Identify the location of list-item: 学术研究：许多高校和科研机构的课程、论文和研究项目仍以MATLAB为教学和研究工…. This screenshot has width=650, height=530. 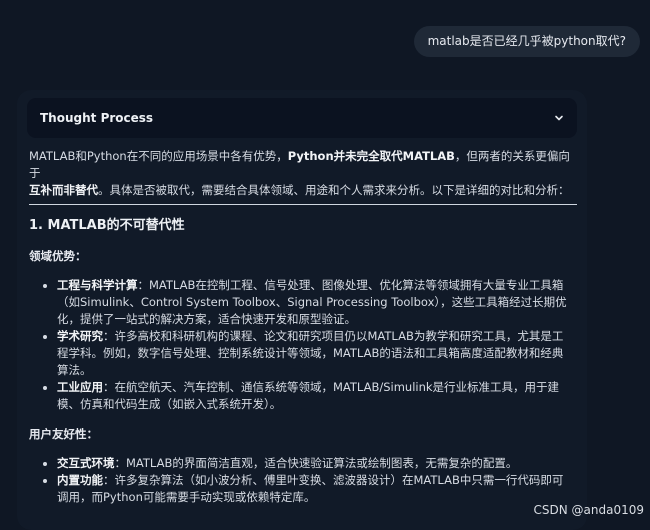
(317, 353).